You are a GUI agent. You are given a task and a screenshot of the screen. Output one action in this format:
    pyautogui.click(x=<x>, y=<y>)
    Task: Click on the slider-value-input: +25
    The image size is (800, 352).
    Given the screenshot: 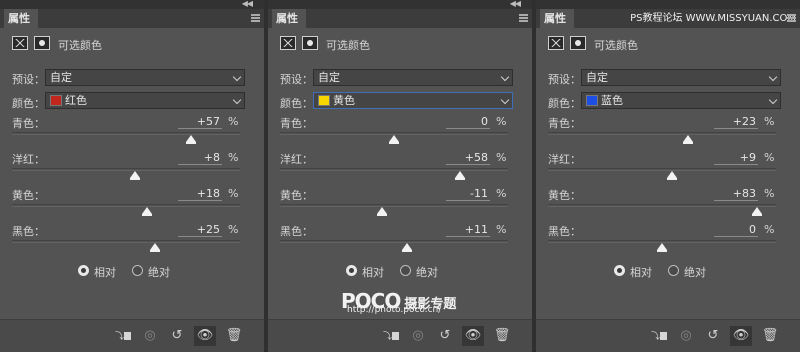 What is the action you would take?
    pyautogui.click(x=200, y=230)
    